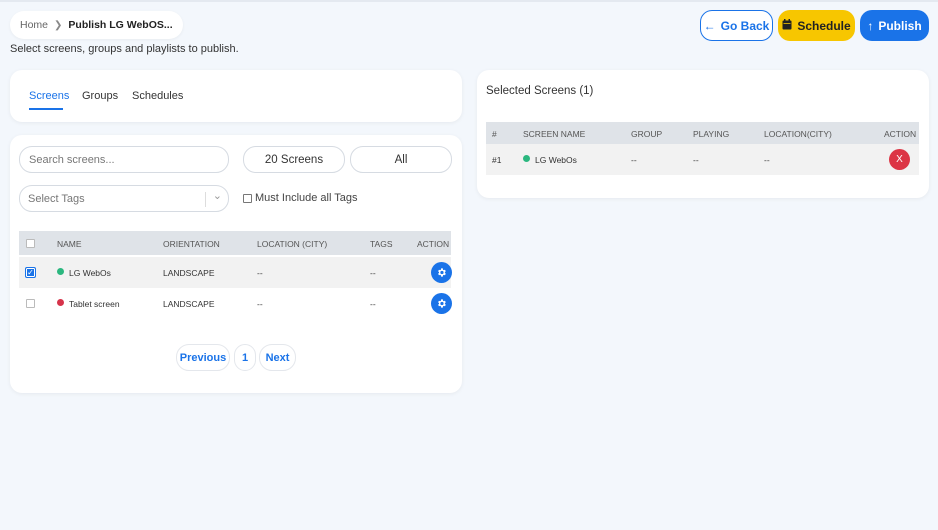  Describe the element at coordinates (34, 25) in the screenshot. I see `breadcrumb-home: Home` at that location.